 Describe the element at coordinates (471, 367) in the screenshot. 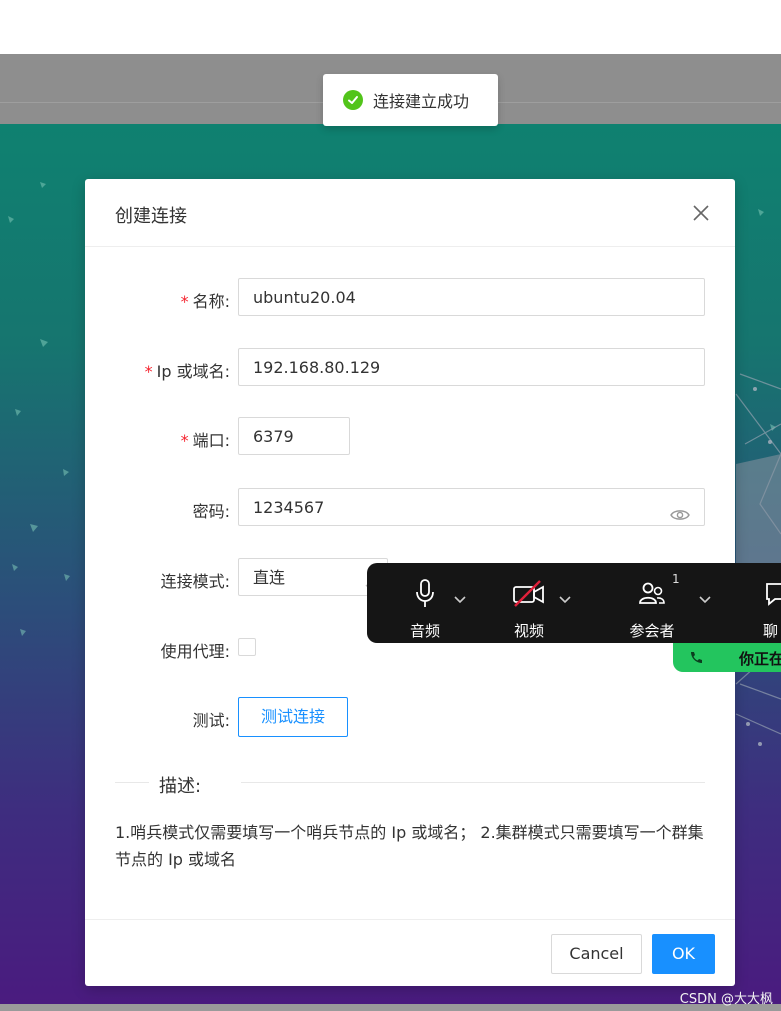

I see `host-input: 192.168.80.129` at that location.